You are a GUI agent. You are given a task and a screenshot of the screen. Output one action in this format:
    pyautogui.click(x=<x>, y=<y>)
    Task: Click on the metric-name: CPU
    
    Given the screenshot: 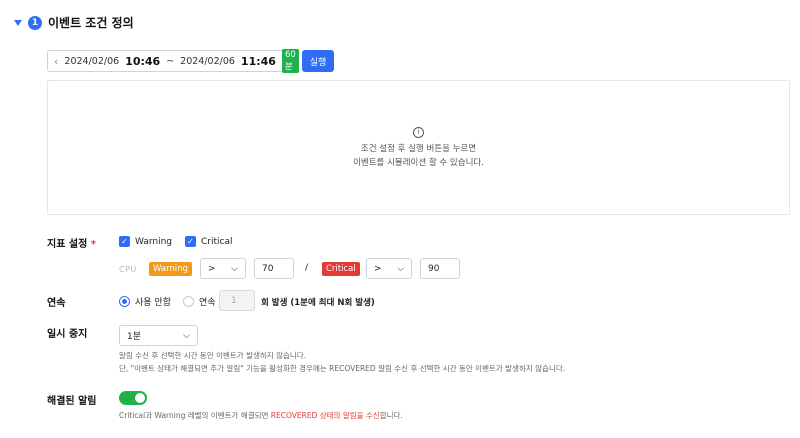 What is the action you would take?
    pyautogui.click(x=128, y=269)
    